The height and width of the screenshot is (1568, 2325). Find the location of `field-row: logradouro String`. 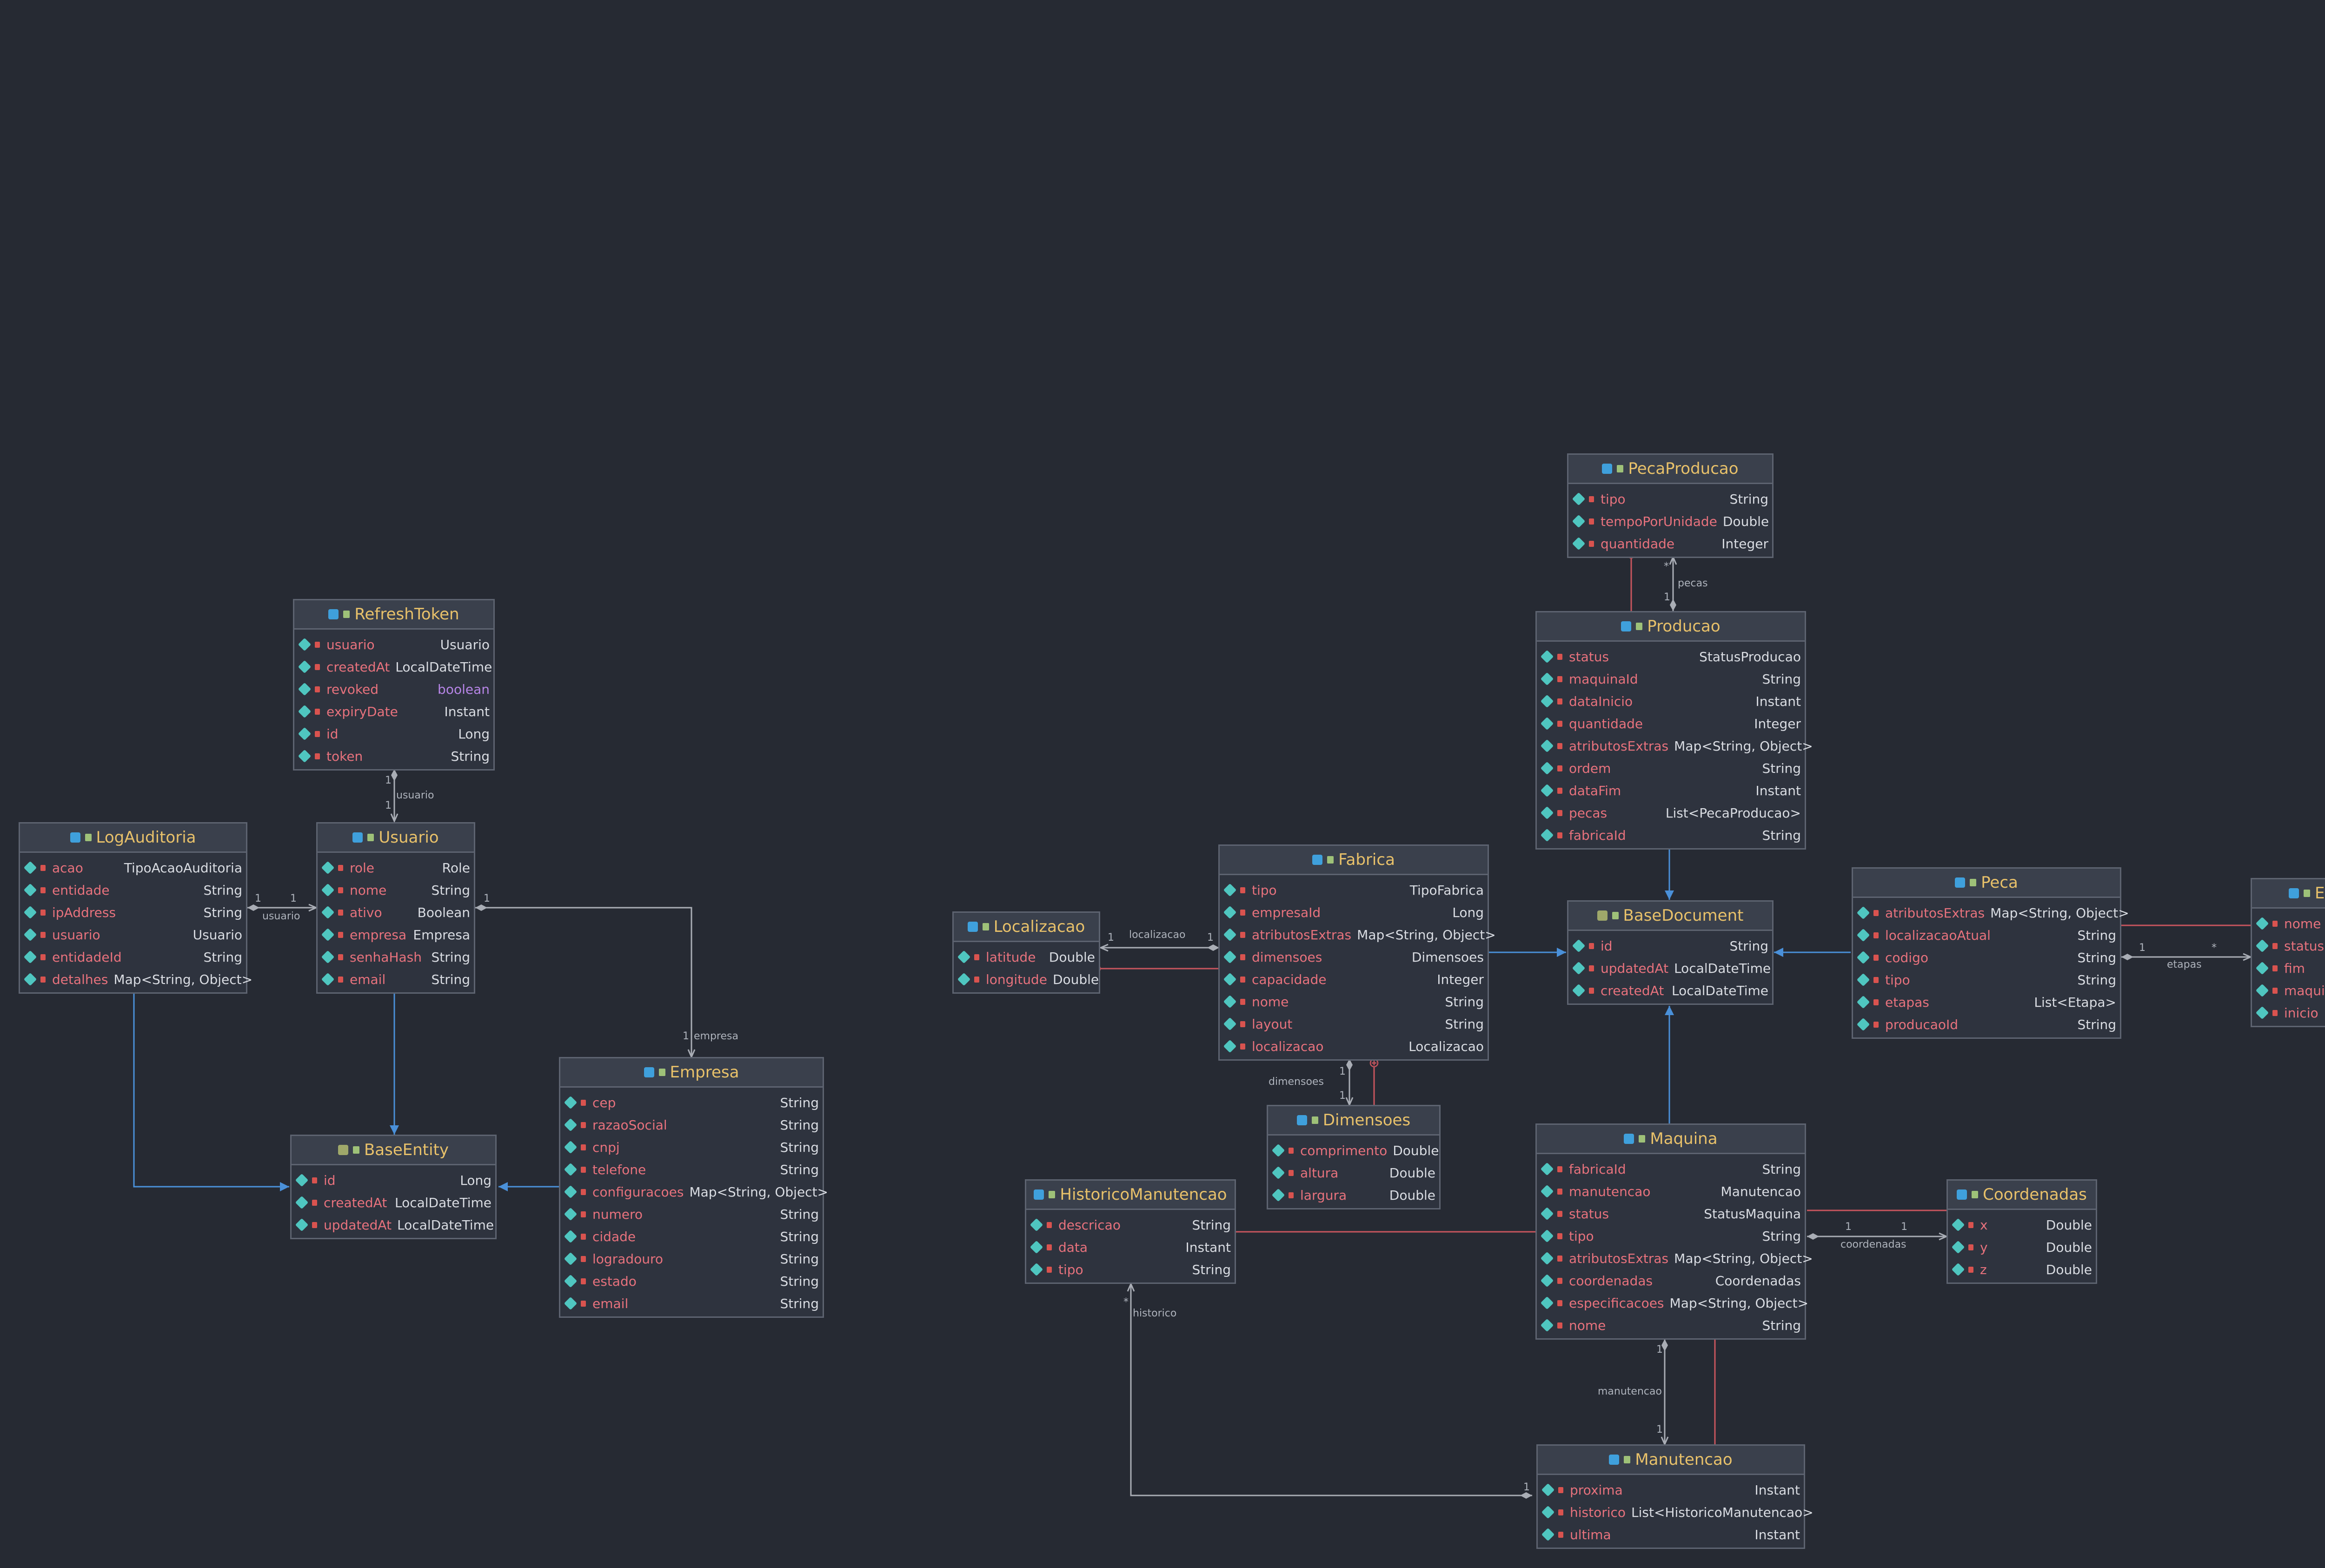

field-row: logradouro String is located at coordinates (691, 1259).